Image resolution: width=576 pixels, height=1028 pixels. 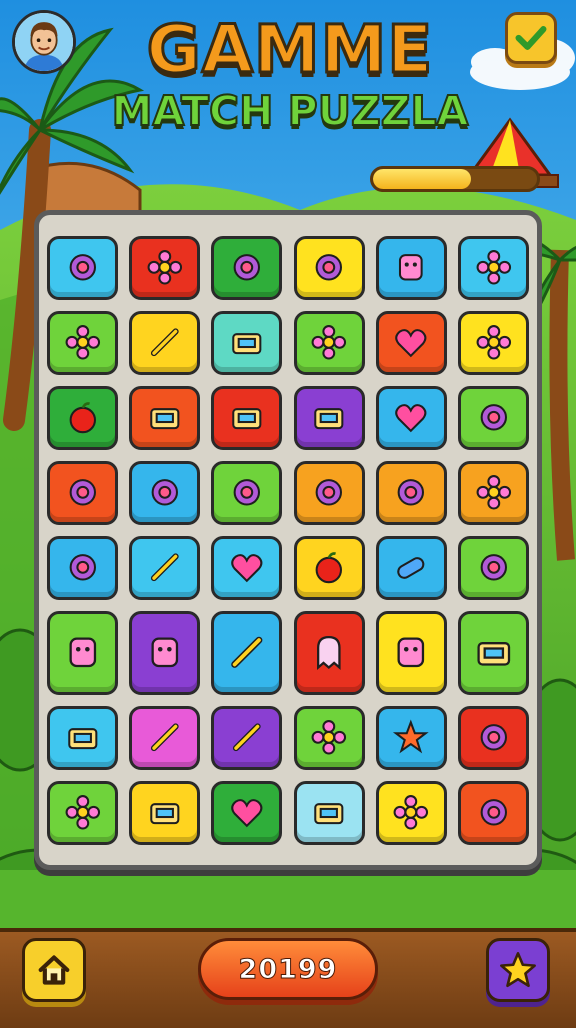 I want to click on star-button, so click(x=518, y=970).